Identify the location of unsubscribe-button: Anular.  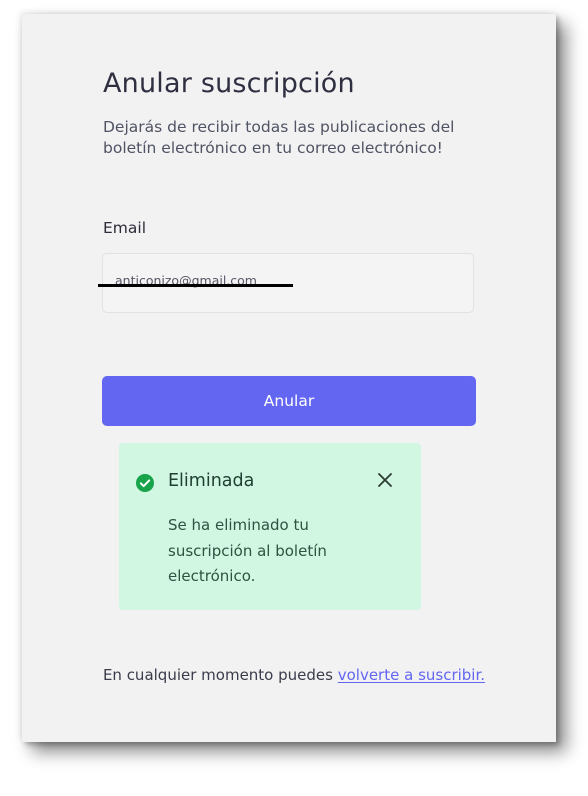
(289, 401).